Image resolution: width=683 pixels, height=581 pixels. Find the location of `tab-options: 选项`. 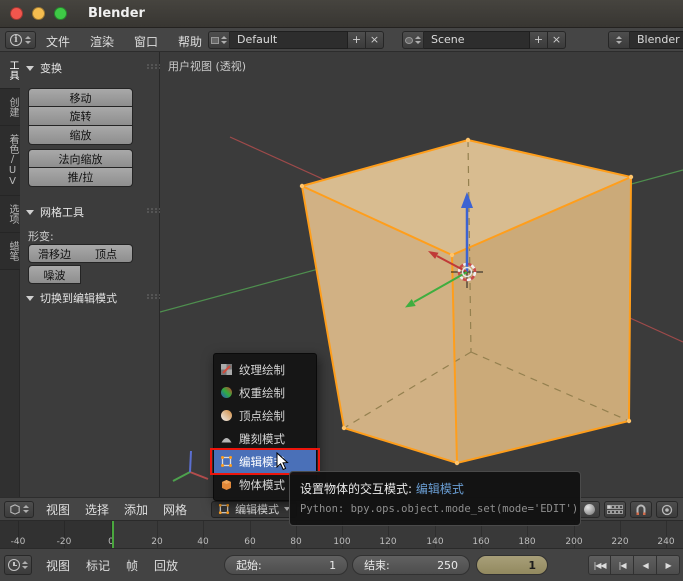

tab-options: 选项 is located at coordinates (10, 214).